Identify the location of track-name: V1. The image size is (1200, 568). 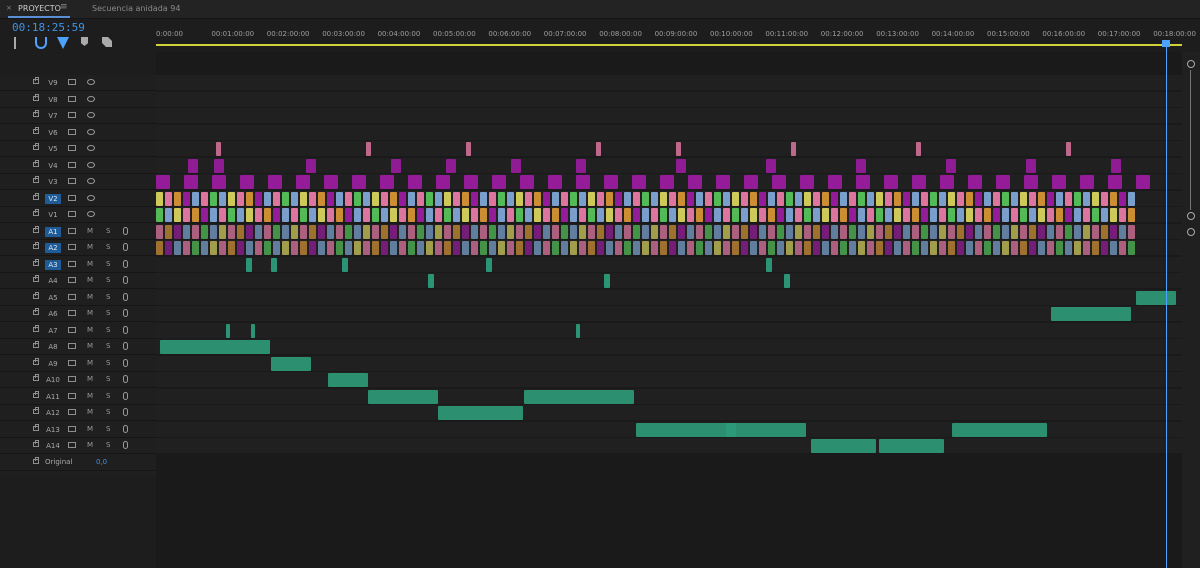
(53, 215).